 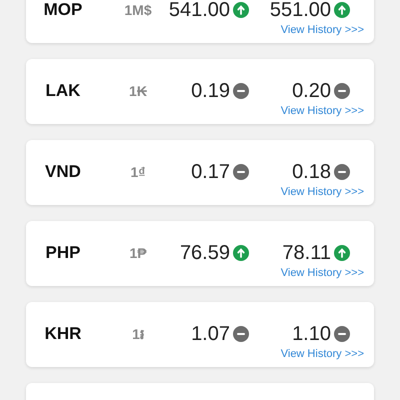 What do you see at coordinates (199, 11) in the screenshot?
I see `buy-rate: 541.00` at bounding box center [199, 11].